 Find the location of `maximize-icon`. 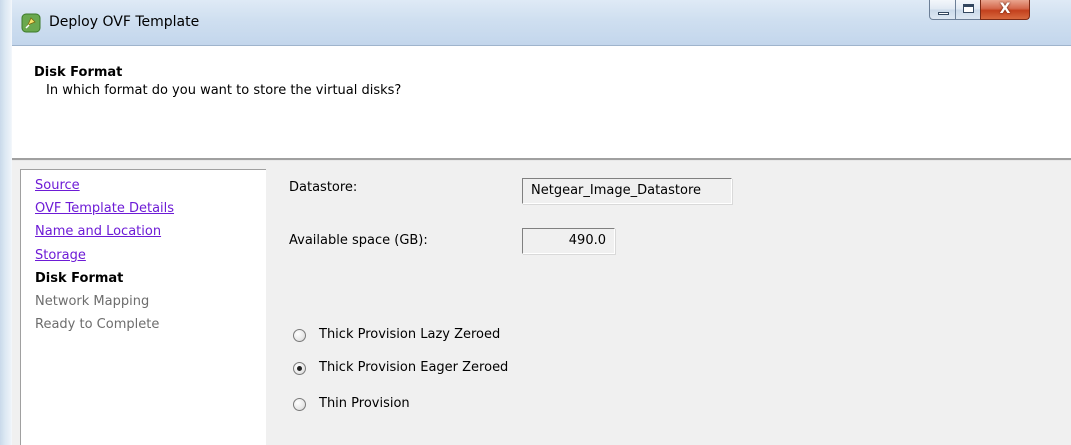

maximize-icon is located at coordinates (968, 8).